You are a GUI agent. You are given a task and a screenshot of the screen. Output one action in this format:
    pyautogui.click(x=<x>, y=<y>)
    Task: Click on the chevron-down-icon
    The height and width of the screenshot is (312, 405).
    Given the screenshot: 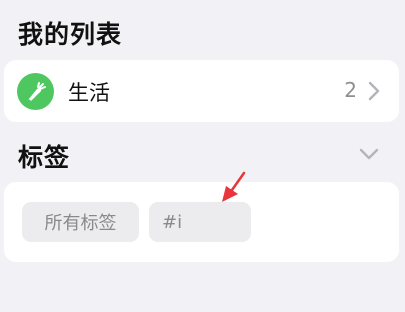 What is the action you would take?
    pyautogui.click(x=369, y=154)
    